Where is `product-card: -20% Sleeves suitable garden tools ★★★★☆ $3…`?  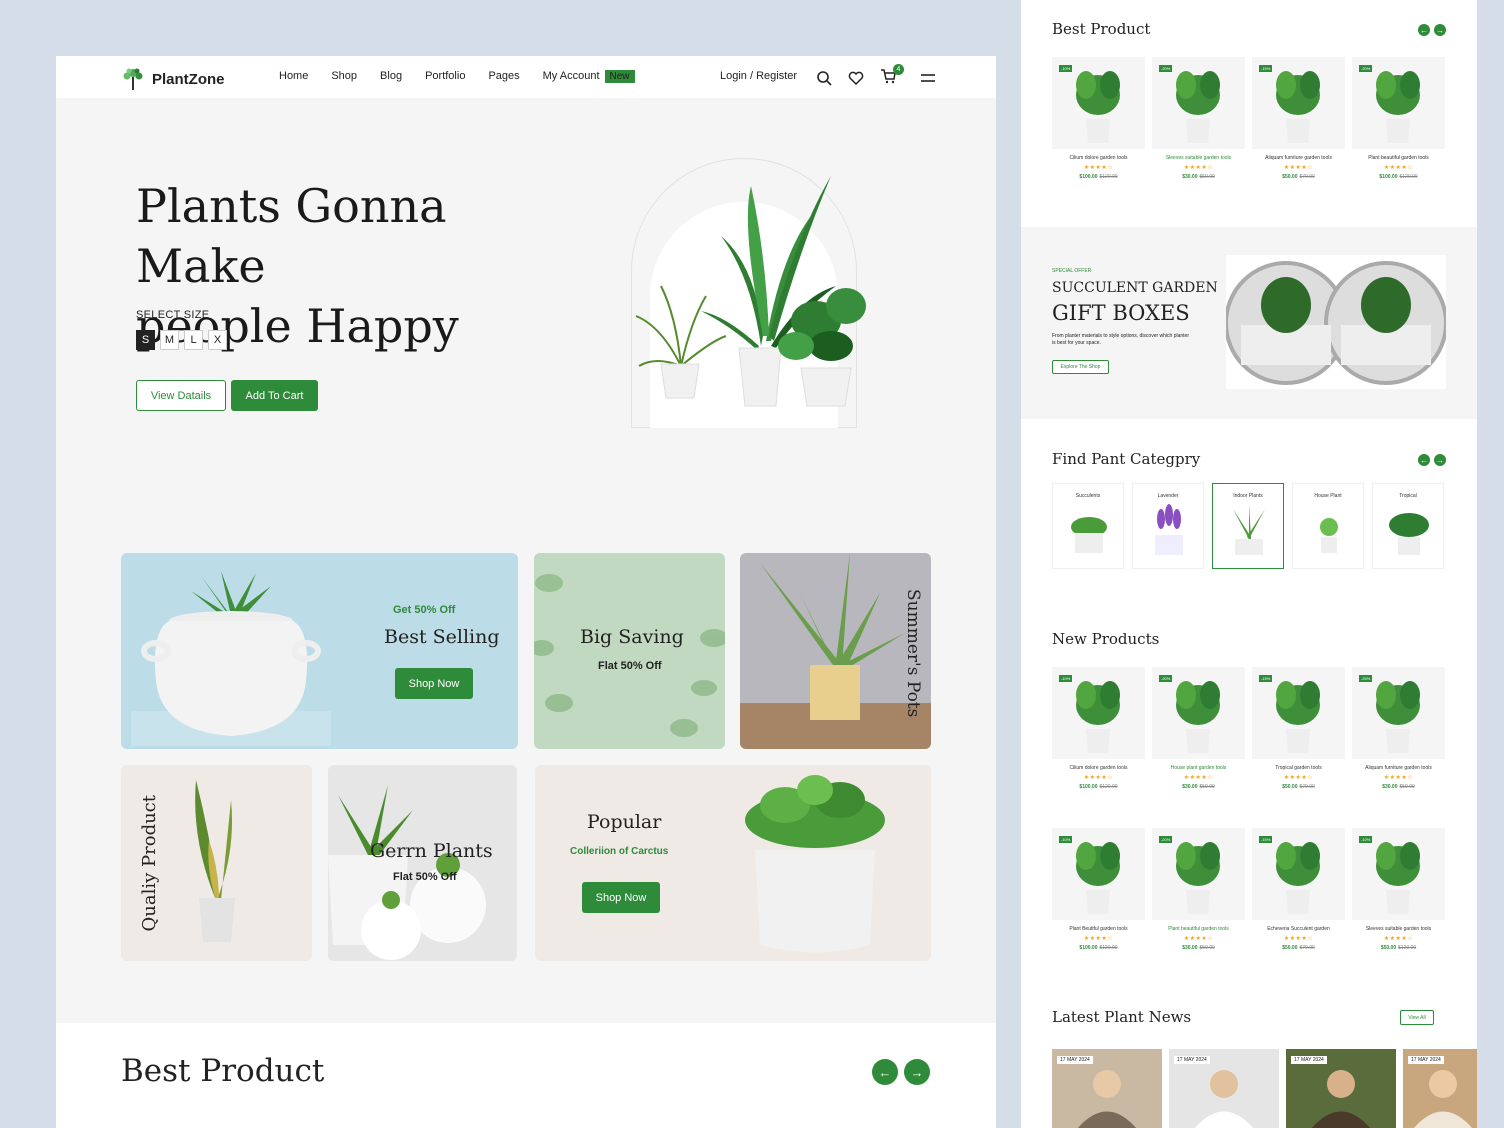
product-card: -20% Sleeves suitable garden tools ★★★★☆ $3… is located at coordinates (1198, 118).